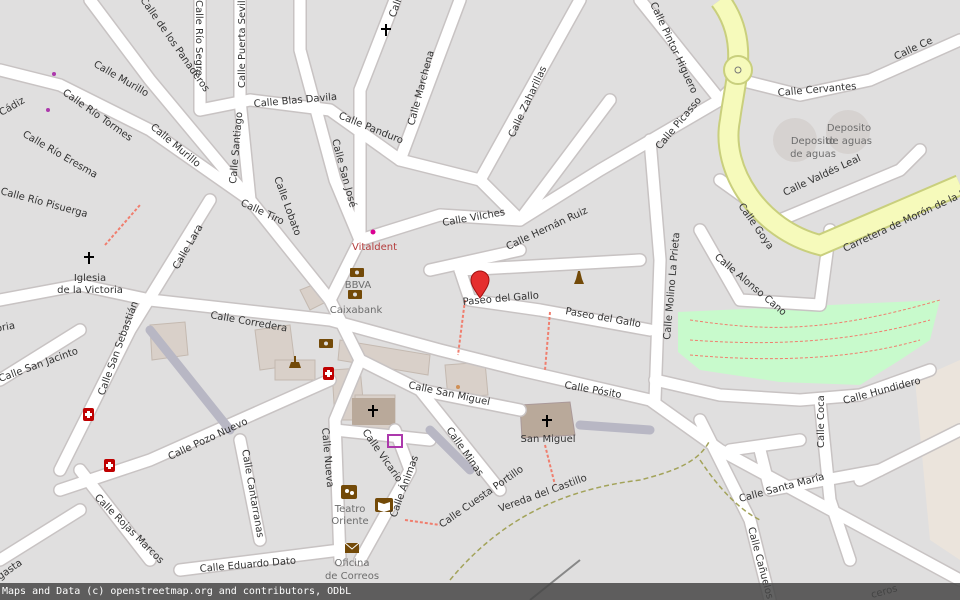 The height and width of the screenshot is (600, 960). What do you see at coordinates (547, 439) in the screenshot?
I see `poi-label: San Miguel` at bounding box center [547, 439].